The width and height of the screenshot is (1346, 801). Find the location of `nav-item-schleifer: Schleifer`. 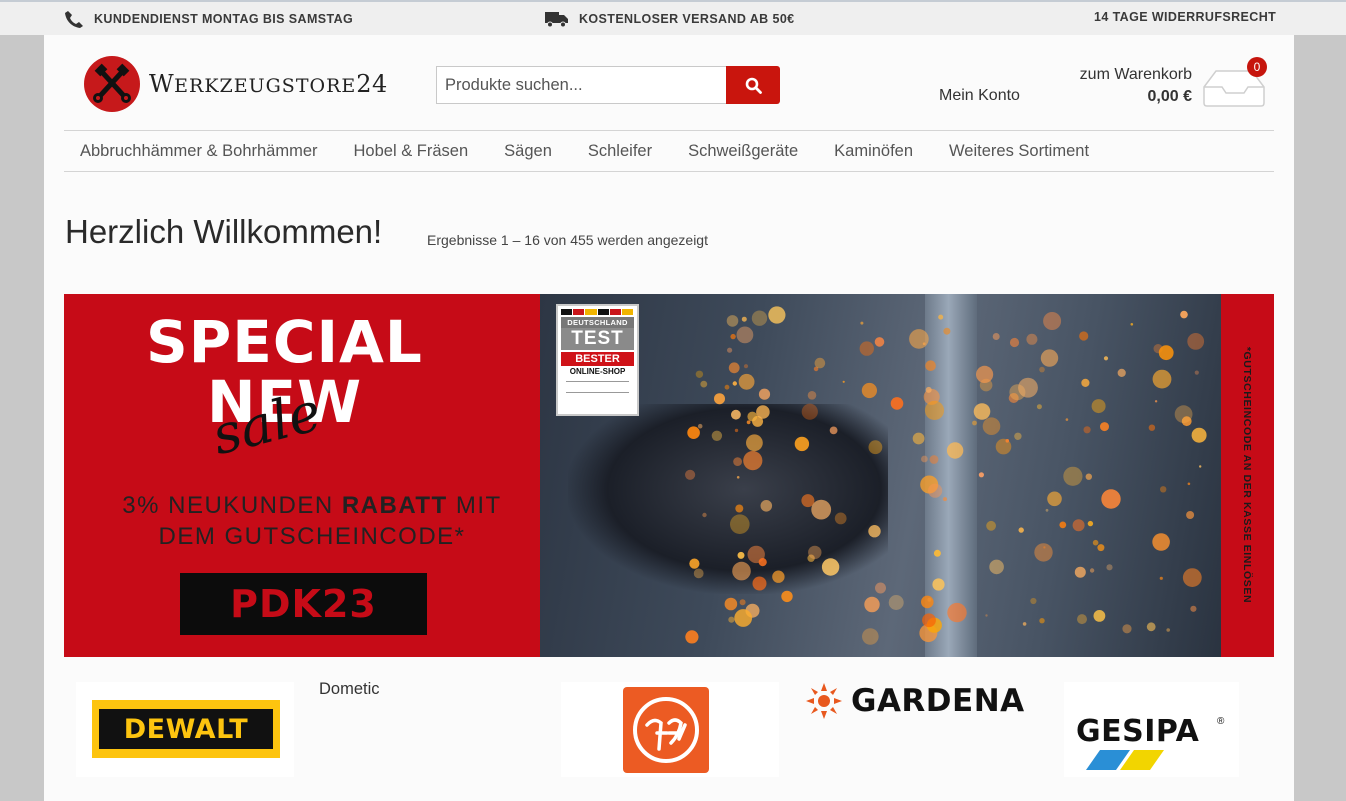

nav-item-schleifer: Schleifer is located at coordinates (620, 151).